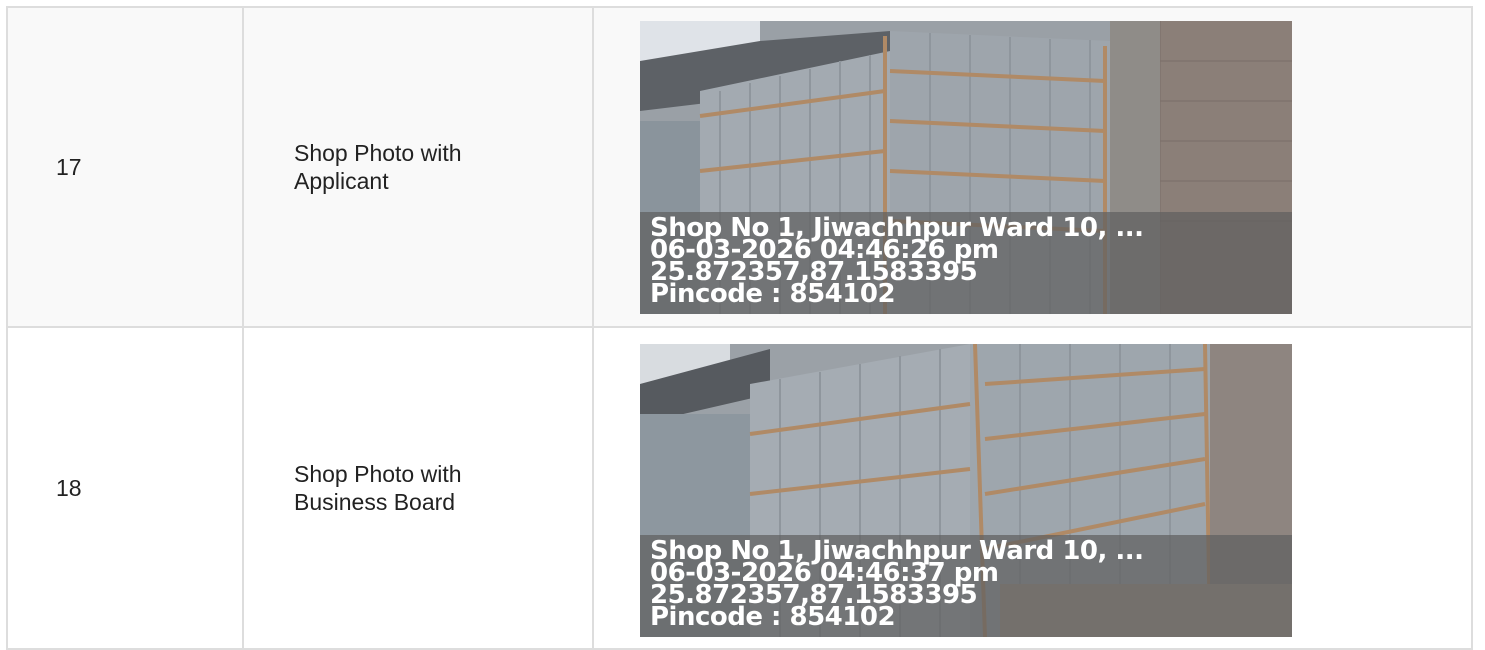  What do you see at coordinates (378, 167) in the screenshot?
I see `document-label: Shop Photo with Applicant` at bounding box center [378, 167].